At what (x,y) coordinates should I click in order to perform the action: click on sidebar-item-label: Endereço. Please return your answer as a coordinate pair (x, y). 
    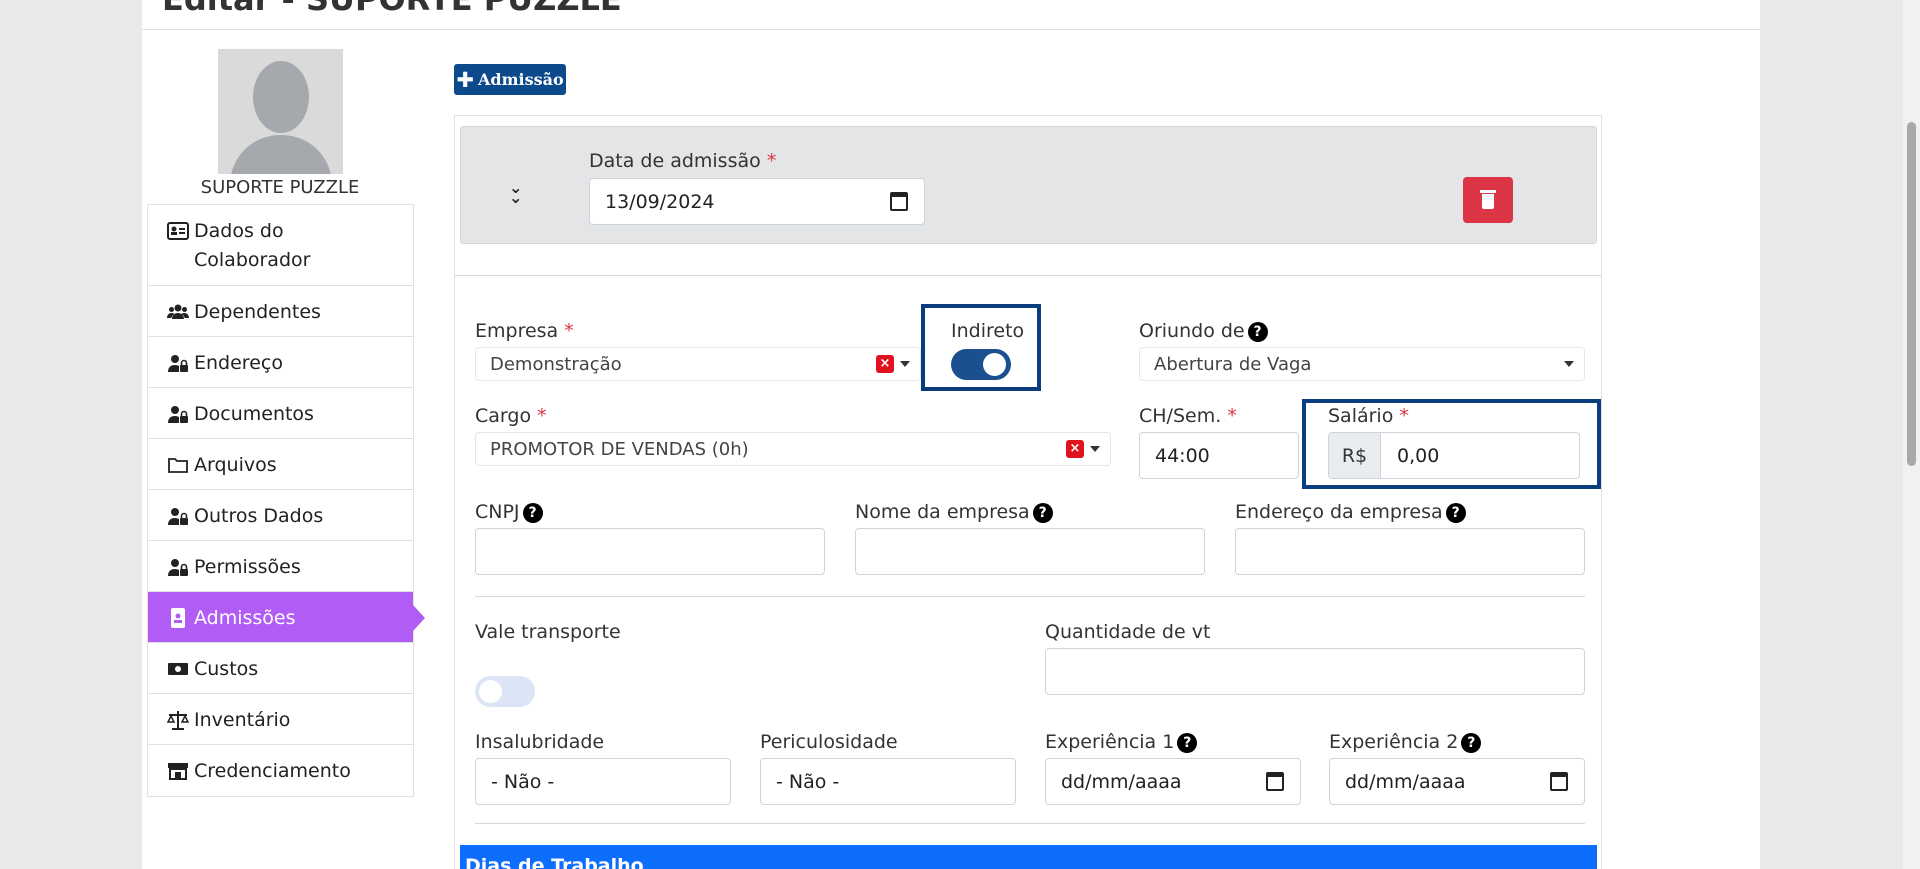
    Looking at the image, I should click on (238, 363).